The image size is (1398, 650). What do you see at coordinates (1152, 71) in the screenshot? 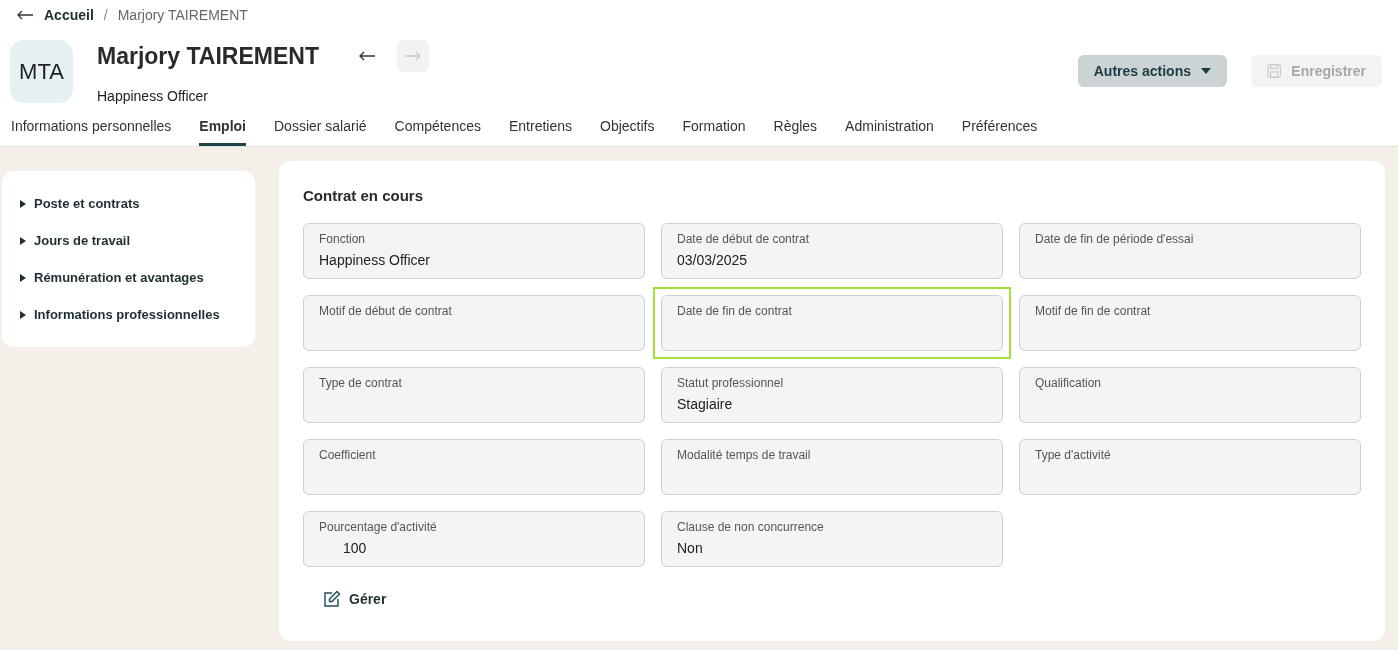
I see `more-actions-button: Autres actions` at bounding box center [1152, 71].